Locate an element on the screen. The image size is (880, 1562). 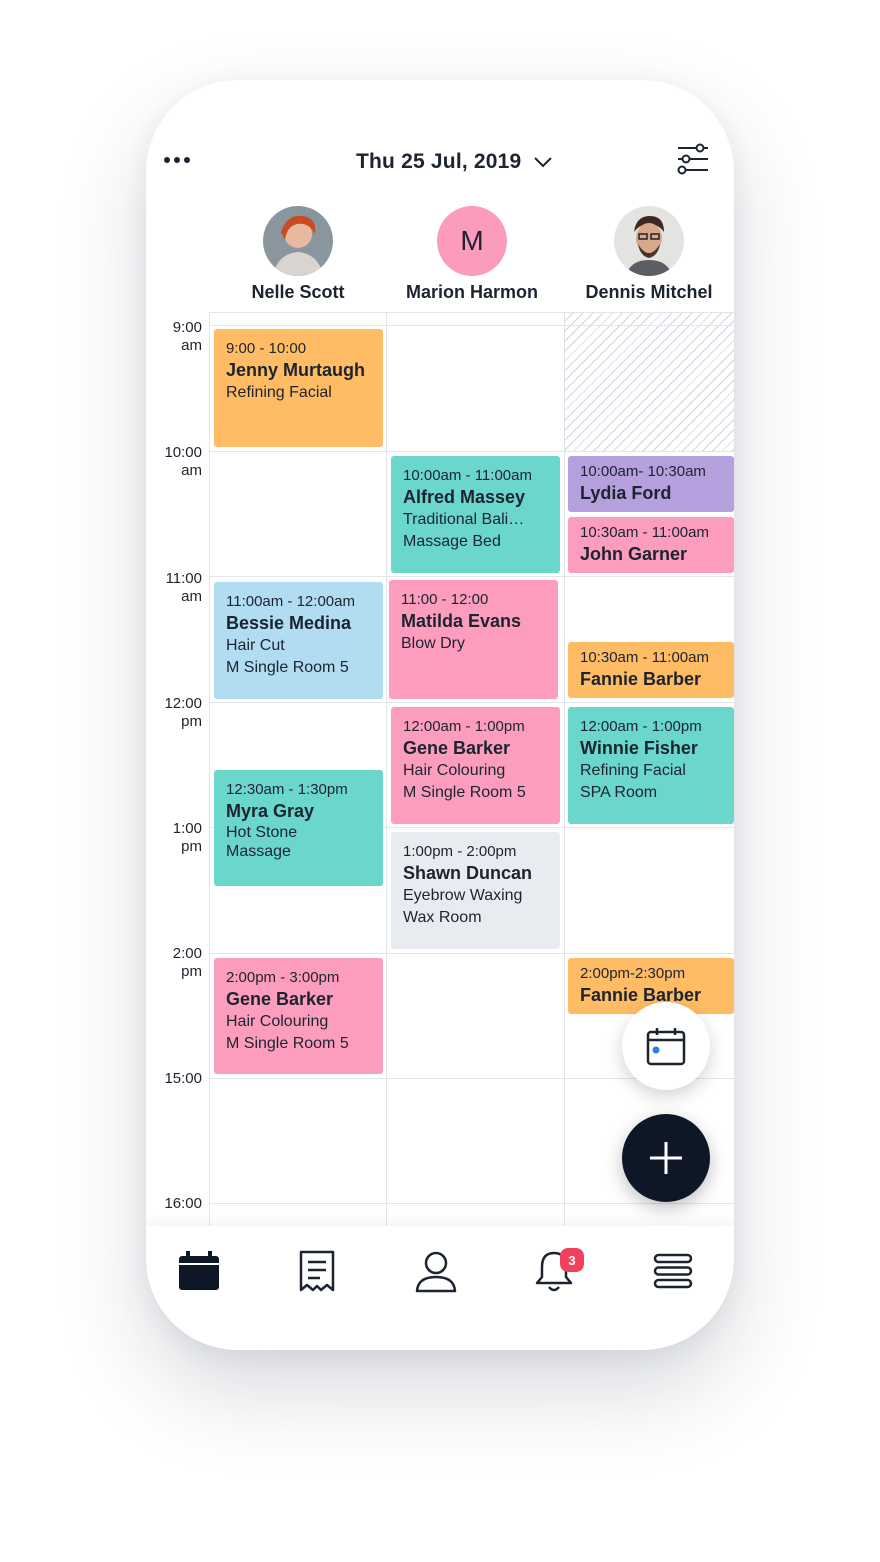
time-label: 10:00 am is located at coordinates (183, 461).